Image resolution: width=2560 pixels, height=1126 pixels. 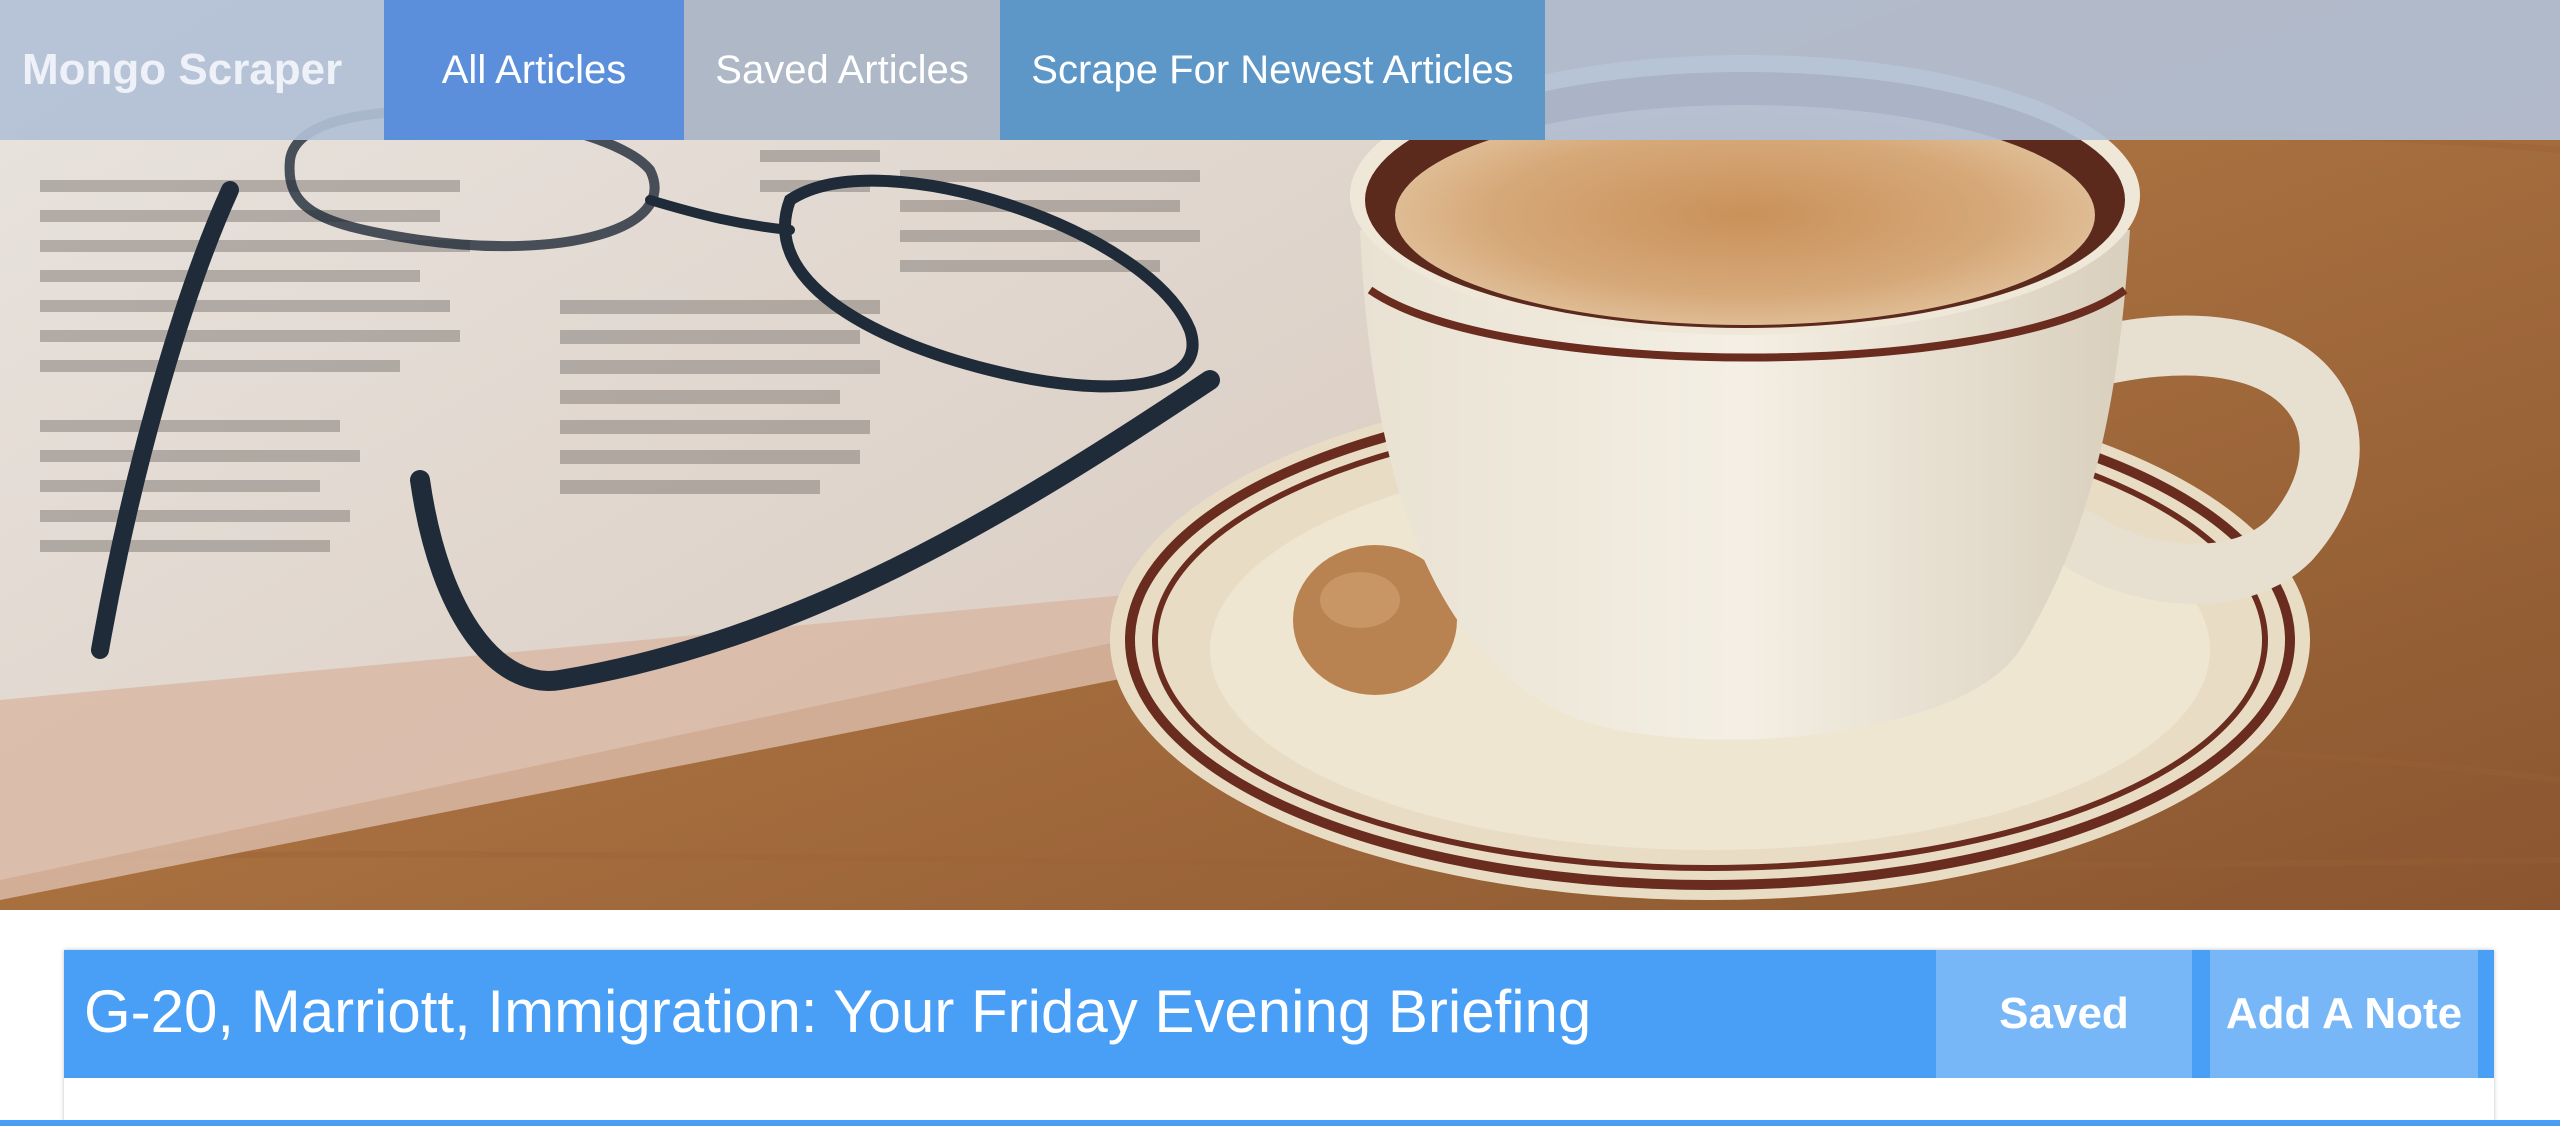 I want to click on nav-all-articles: All Articles, so click(x=534, y=70).